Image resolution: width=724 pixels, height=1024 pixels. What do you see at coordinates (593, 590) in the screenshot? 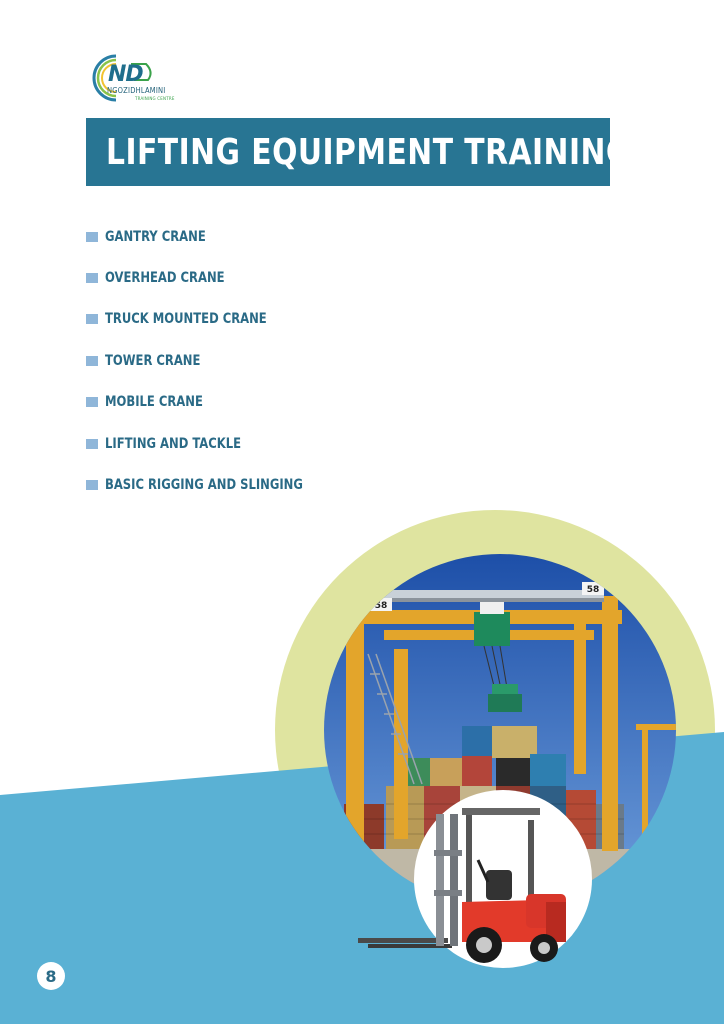
I see `crane-number-right: 58` at bounding box center [593, 590].